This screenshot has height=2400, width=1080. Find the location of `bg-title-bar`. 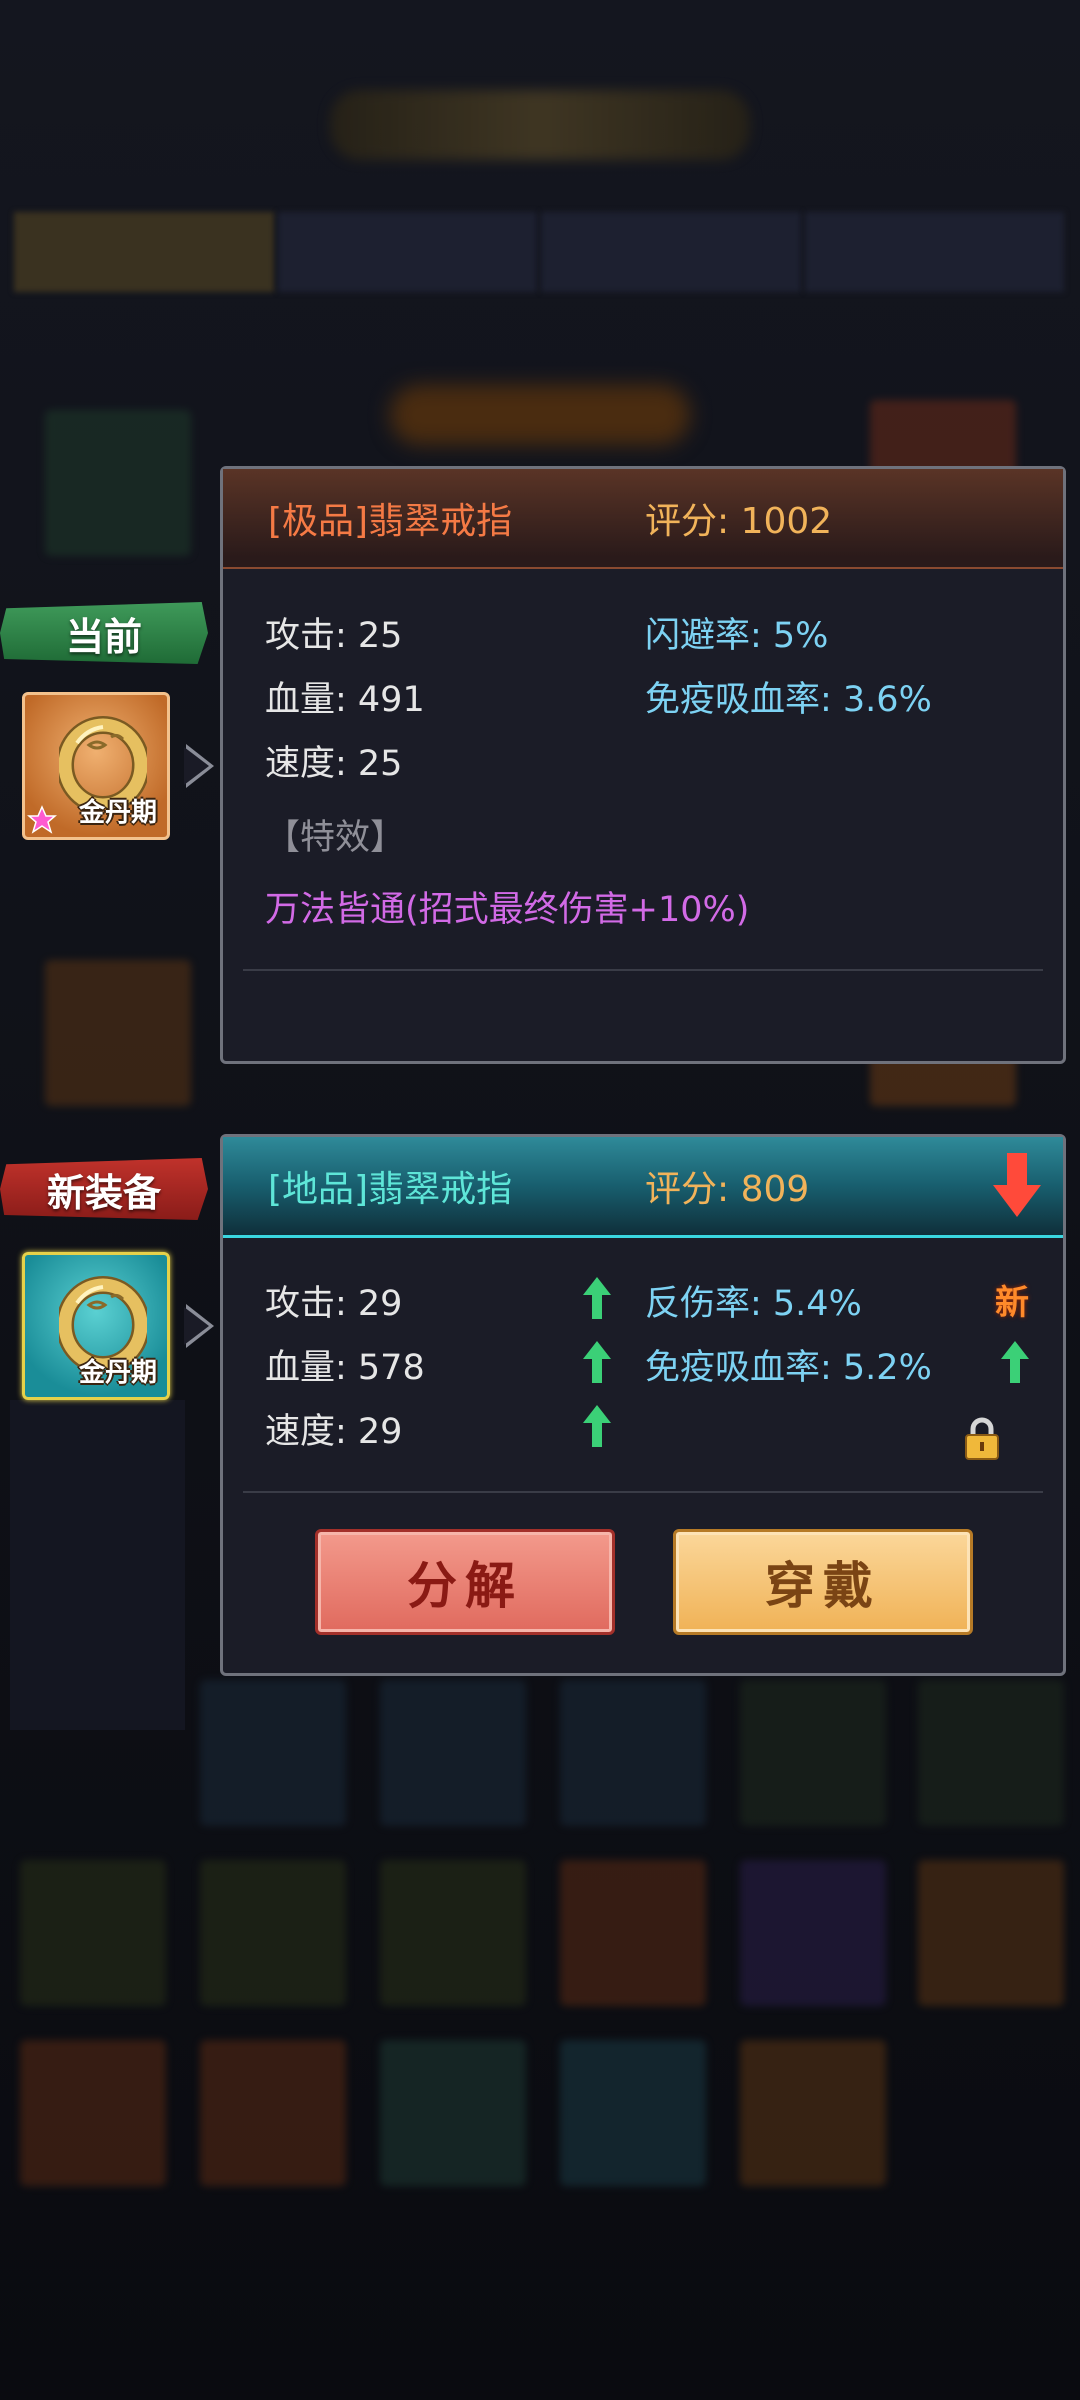

bg-title-bar is located at coordinates (540, 125).